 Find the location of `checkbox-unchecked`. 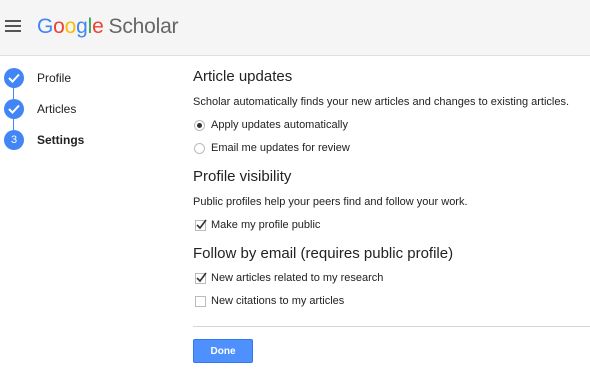

checkbox-unchecked is located at coordinates (200, 301).